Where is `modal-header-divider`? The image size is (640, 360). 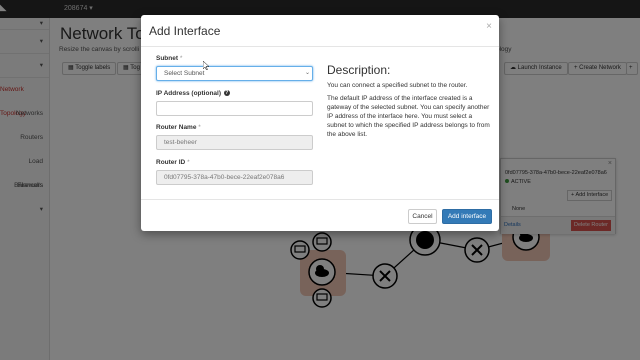
modal-header-divider is located at coordinates (320, 46).